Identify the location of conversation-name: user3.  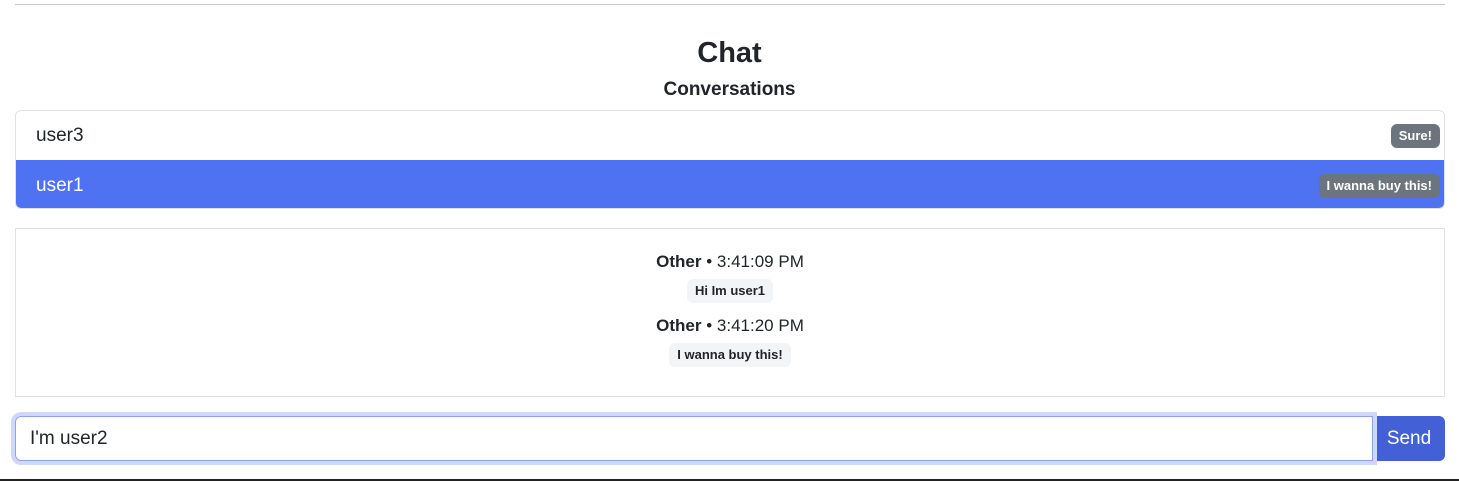
(60, 135).